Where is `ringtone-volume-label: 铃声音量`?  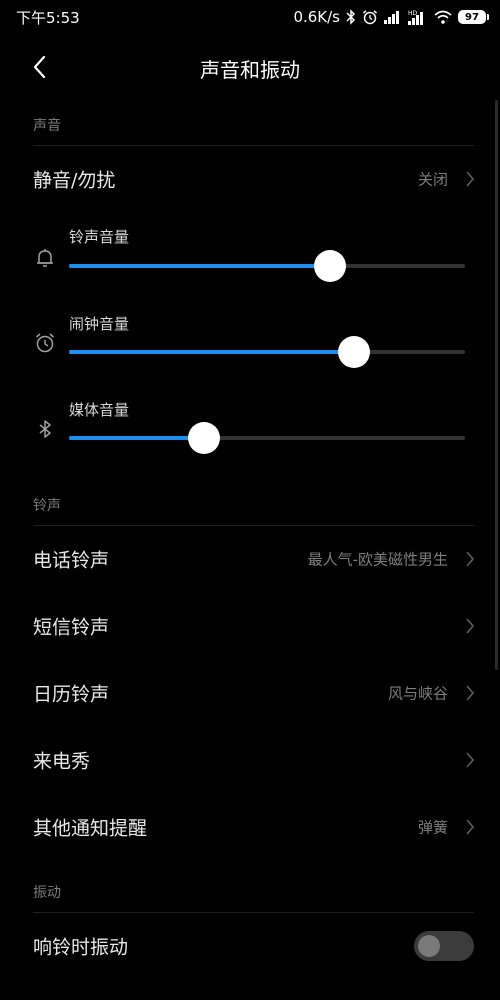
ringtone-volume-label: 铃声音量 is located at coordinates (99, 237).